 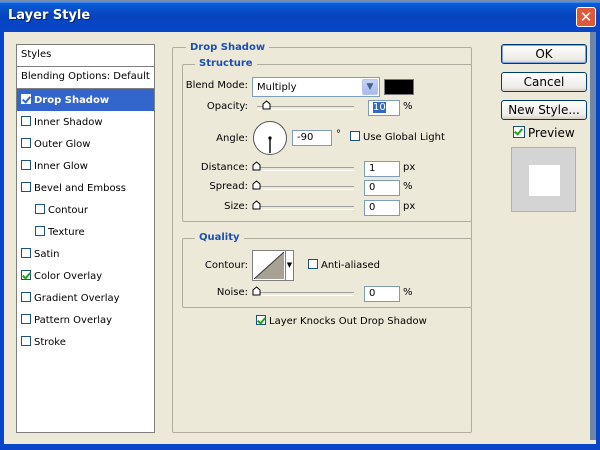 I want to click on window-frame-right, so click(x=598, y=241).